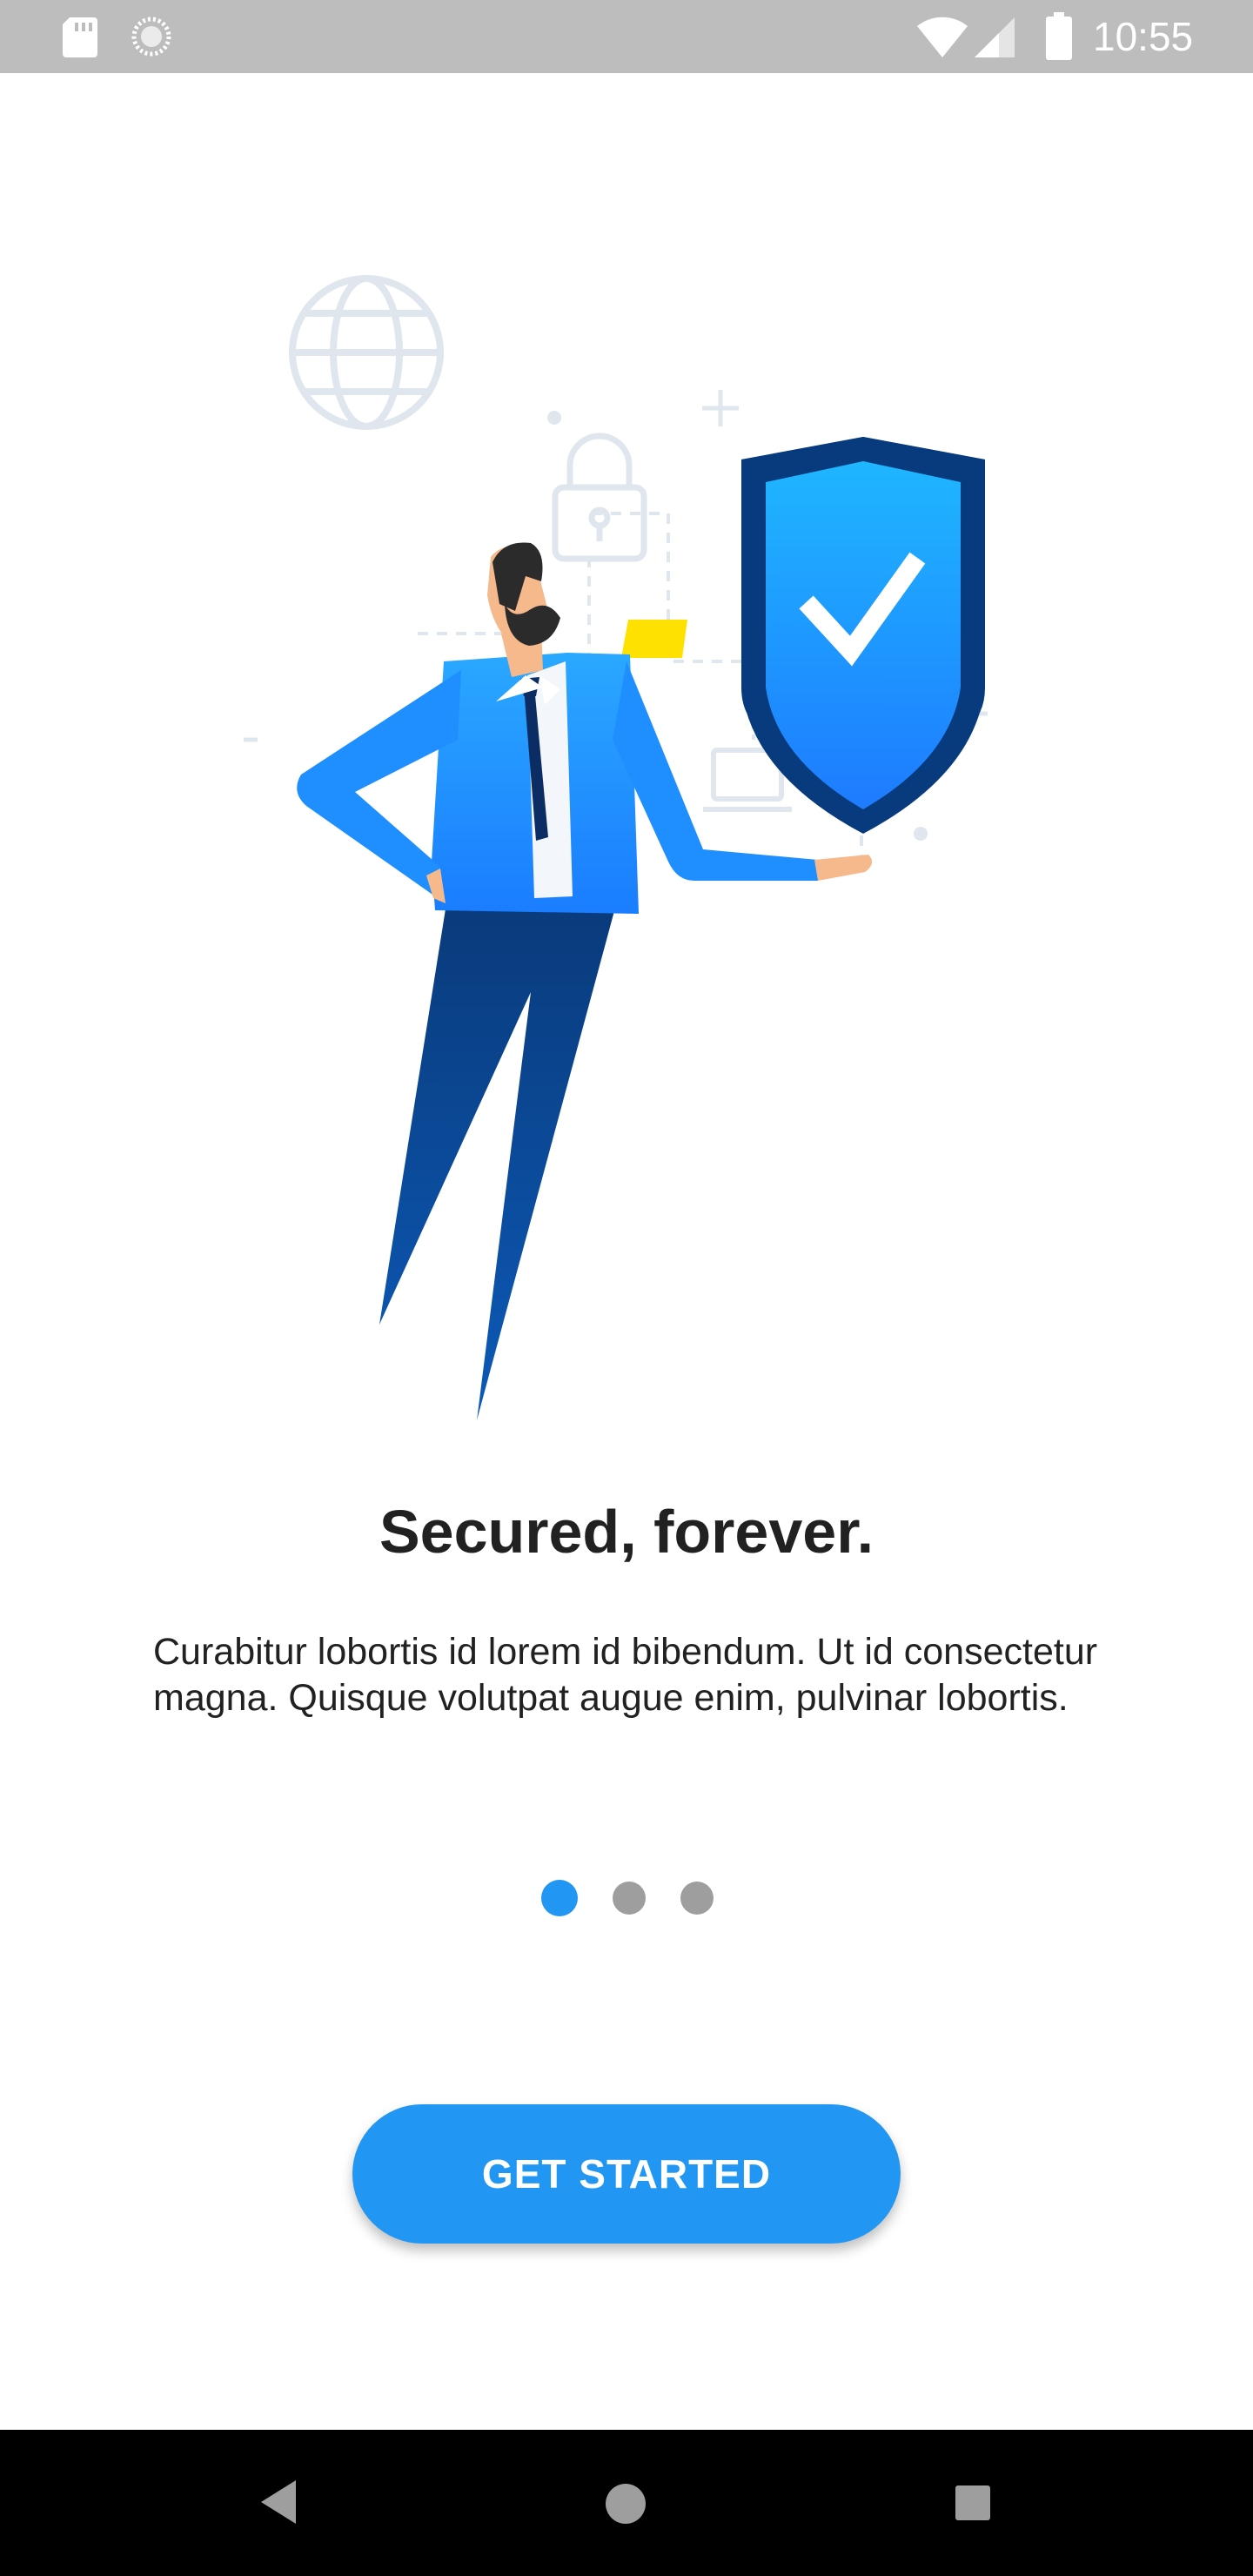  Describe the element at coordinates (626, 37) in the screenshot. I see `status-bar: 10:55` at that location.